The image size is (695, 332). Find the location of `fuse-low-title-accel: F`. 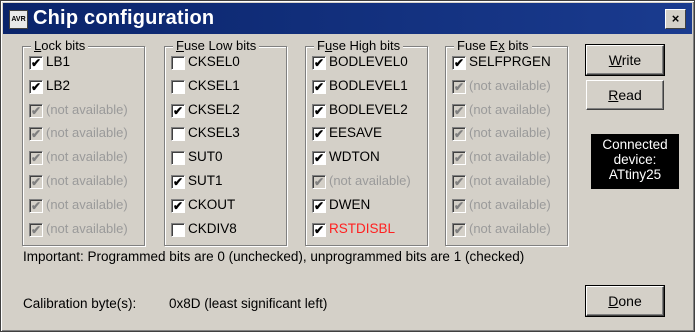

fuse-low-title-accel: F is located at coordinates (180, 45).